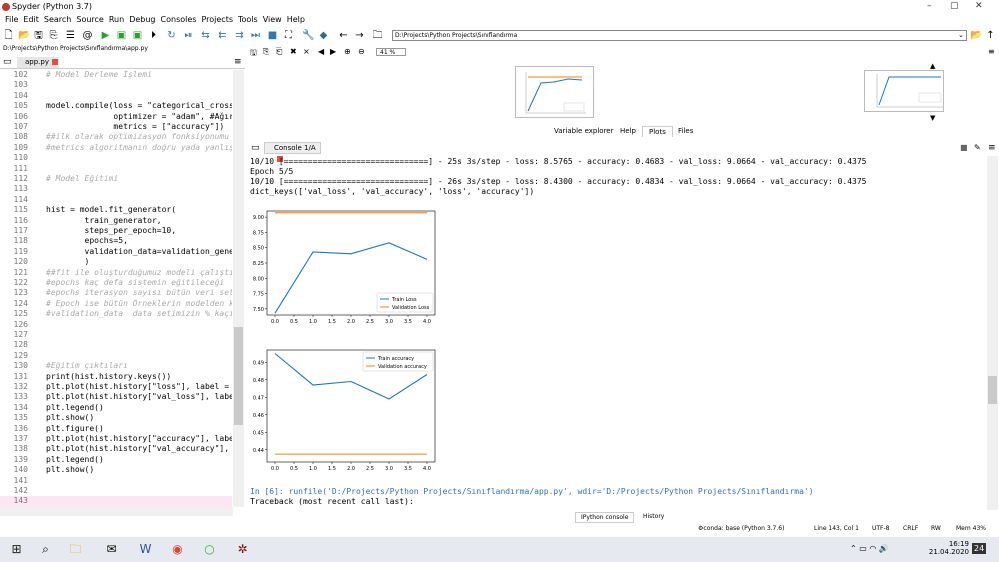 The width and height of the screenshot is (999, 562). What do you see at coordinates (979, 6) in the screenshot?
I see `close-button: ✕` at bounding box center [979, 6].